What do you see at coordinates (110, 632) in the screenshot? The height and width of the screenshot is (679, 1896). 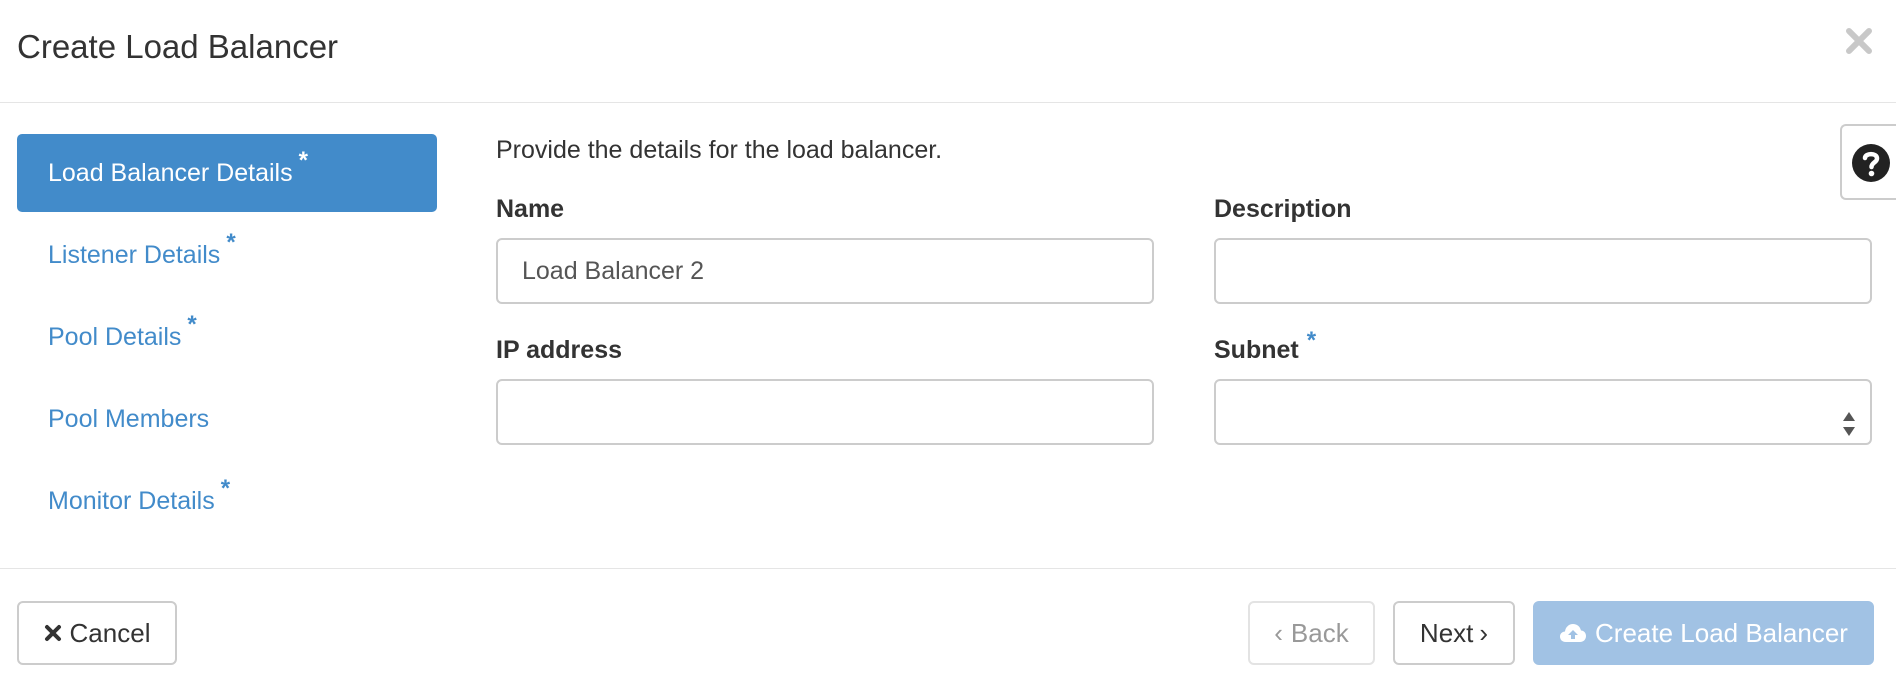 I see `cancel-button-label: Cancel` at bounding box center [110, 632].